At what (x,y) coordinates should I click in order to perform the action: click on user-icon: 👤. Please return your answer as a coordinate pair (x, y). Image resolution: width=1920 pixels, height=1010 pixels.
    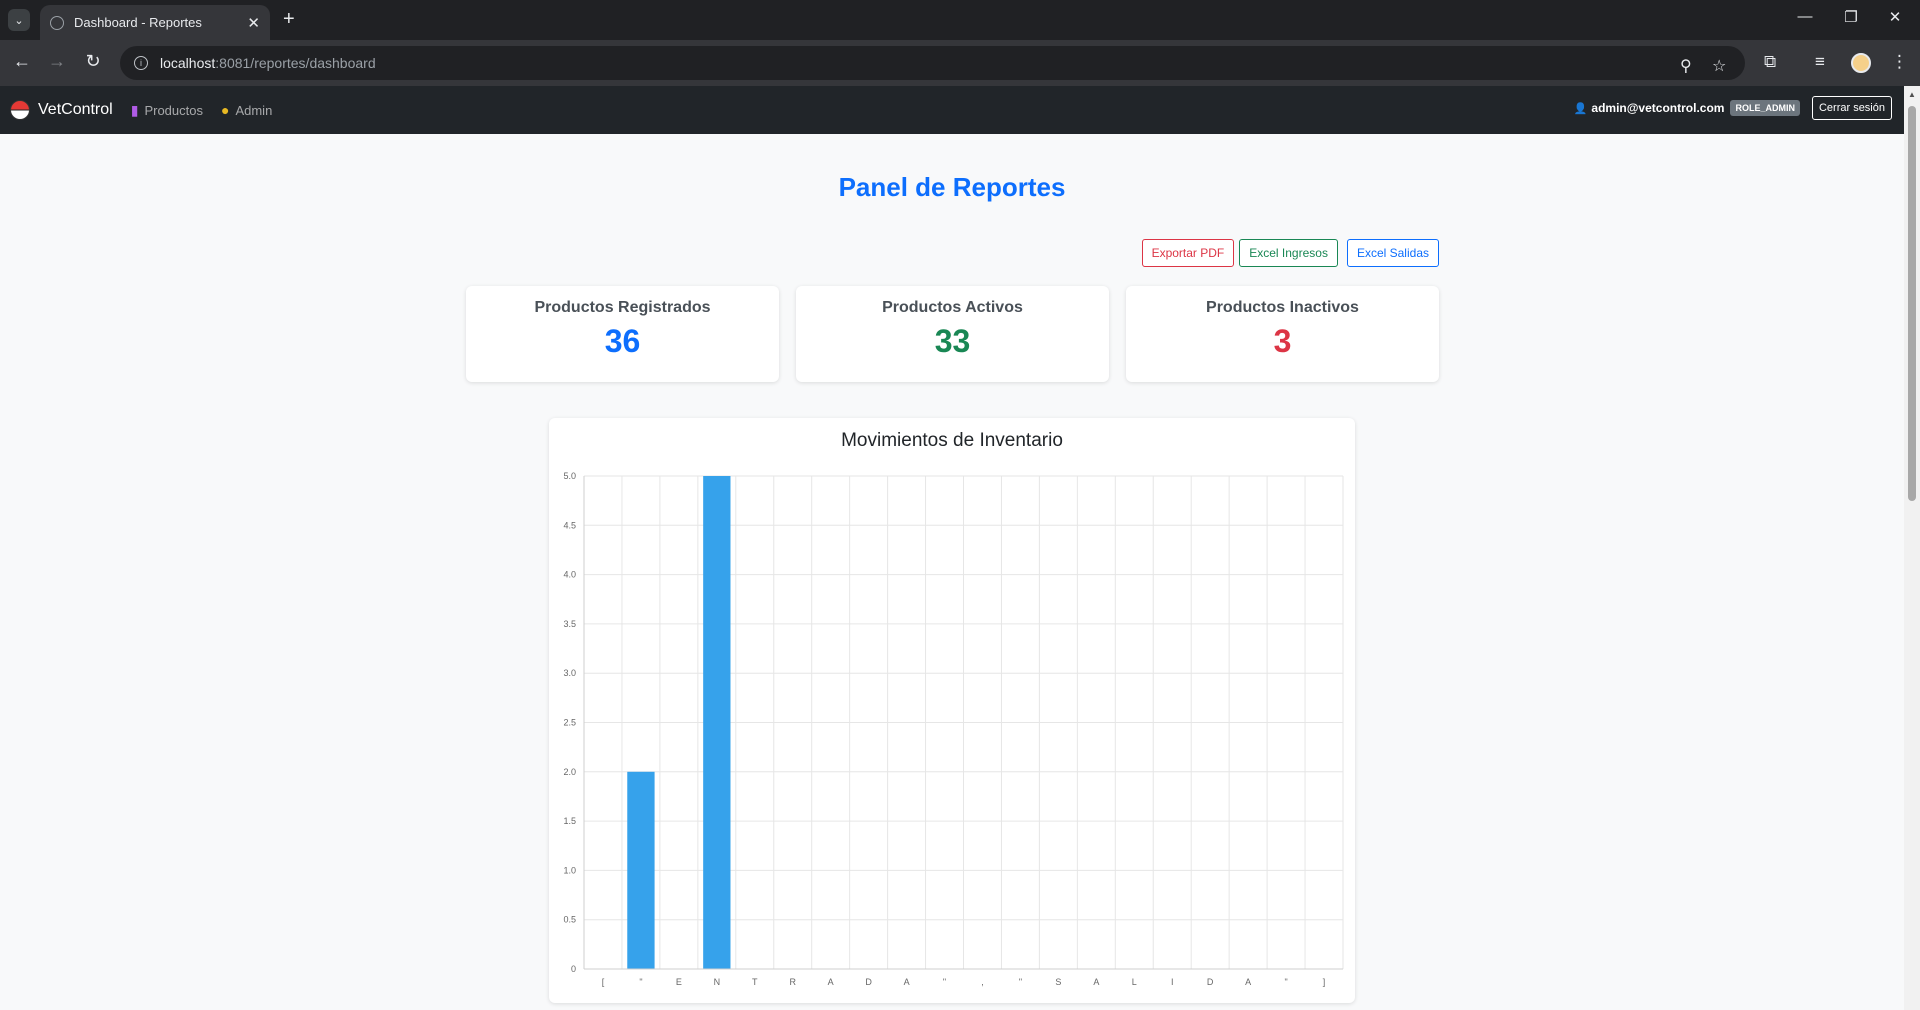
    Looking at the image, I should click on (1580, 108).